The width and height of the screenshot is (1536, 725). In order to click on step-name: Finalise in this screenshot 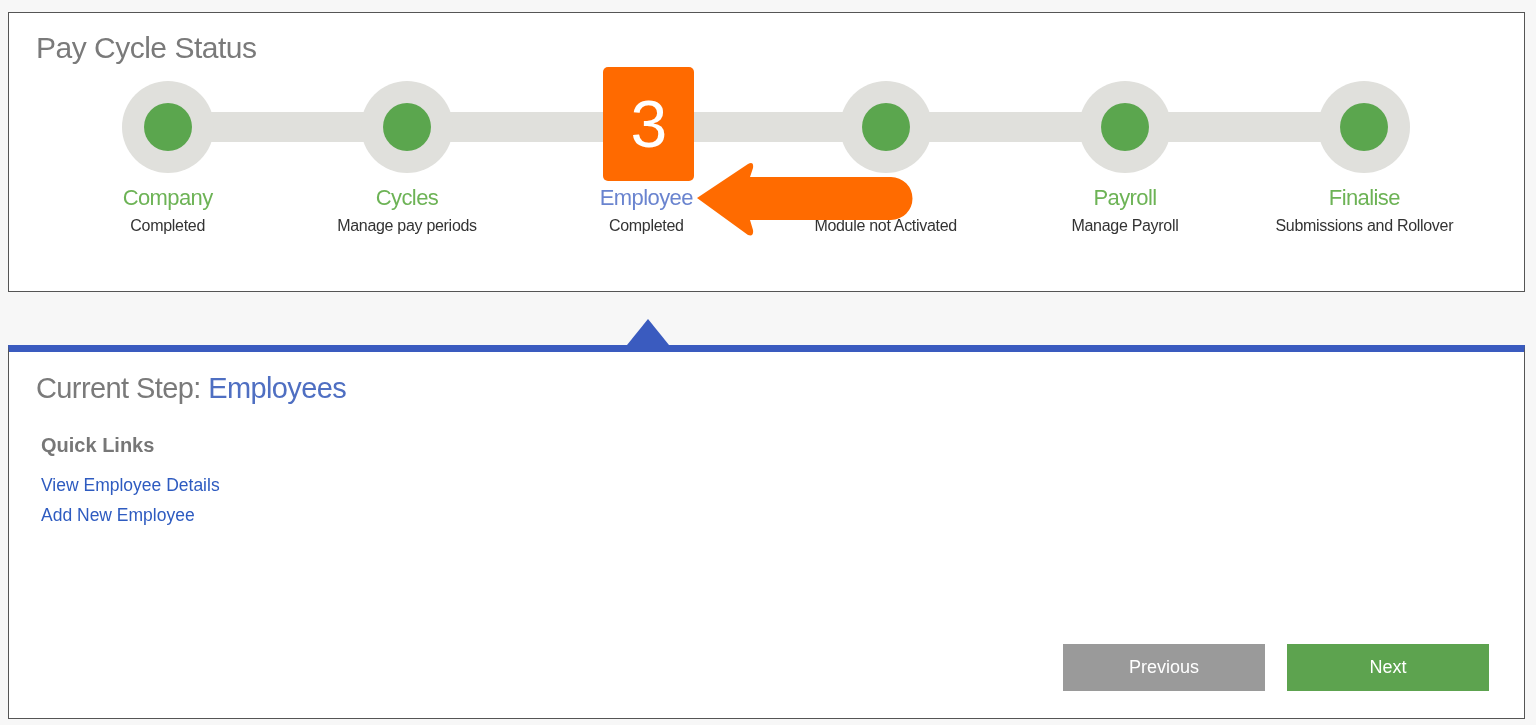, I will do `click(1364, 198)`.